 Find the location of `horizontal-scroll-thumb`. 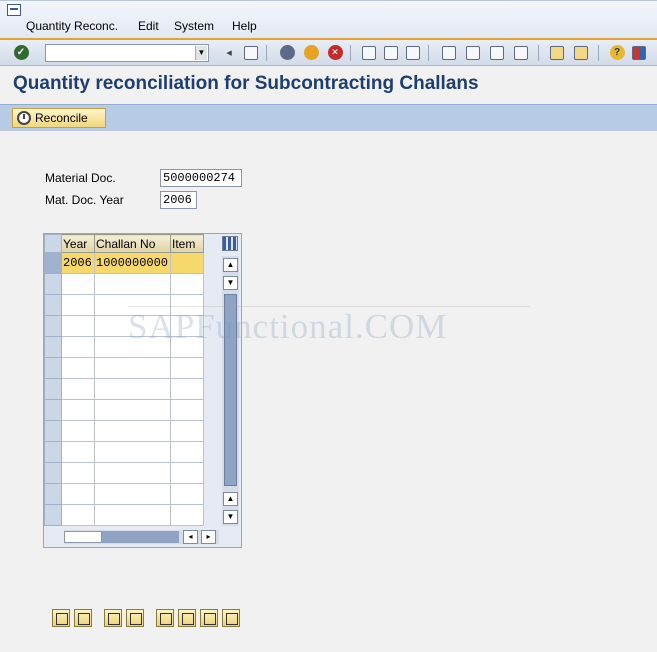

horizontal-scroll-thumb is located at coordinates (83, 537).